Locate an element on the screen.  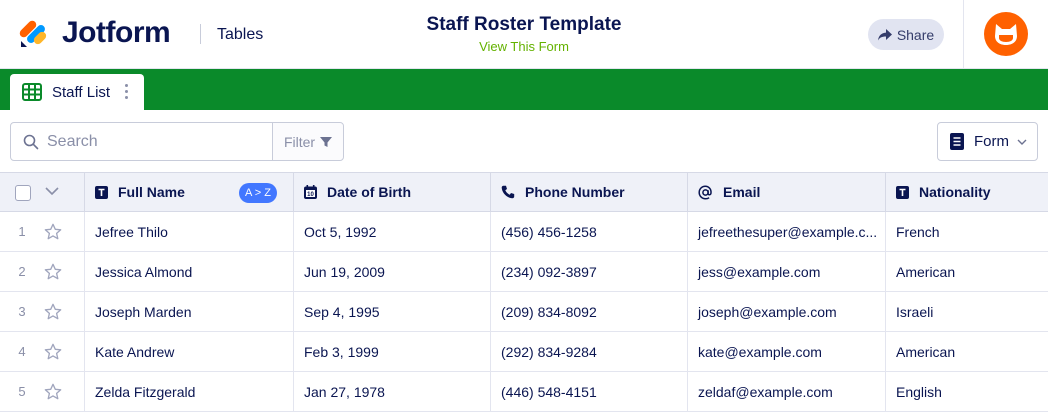
funnel-icon is located at coordinates (326, 141).